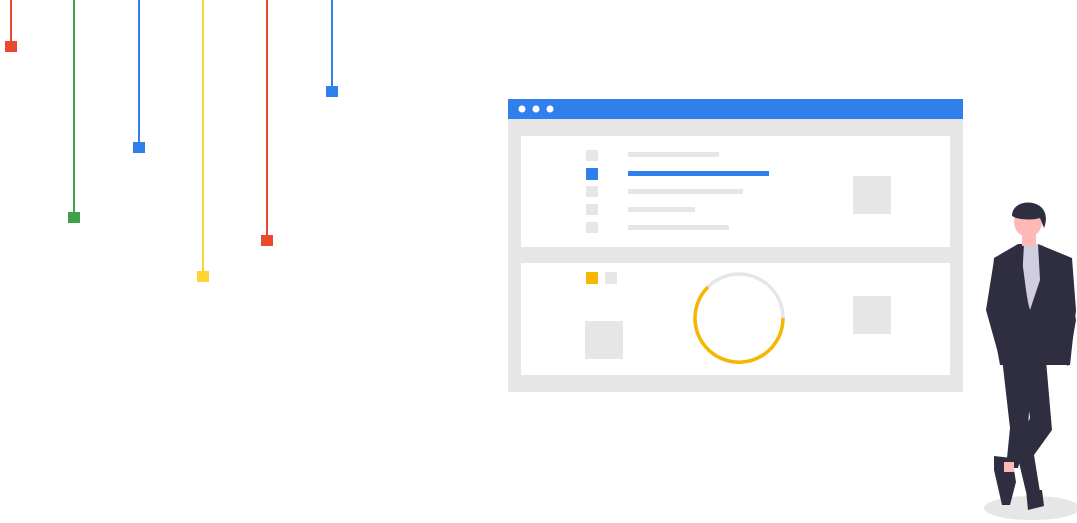 Image resolution: width=1077 pixels, height=523 pixels. I want to click on yellow-pendant, so click(203, 141).